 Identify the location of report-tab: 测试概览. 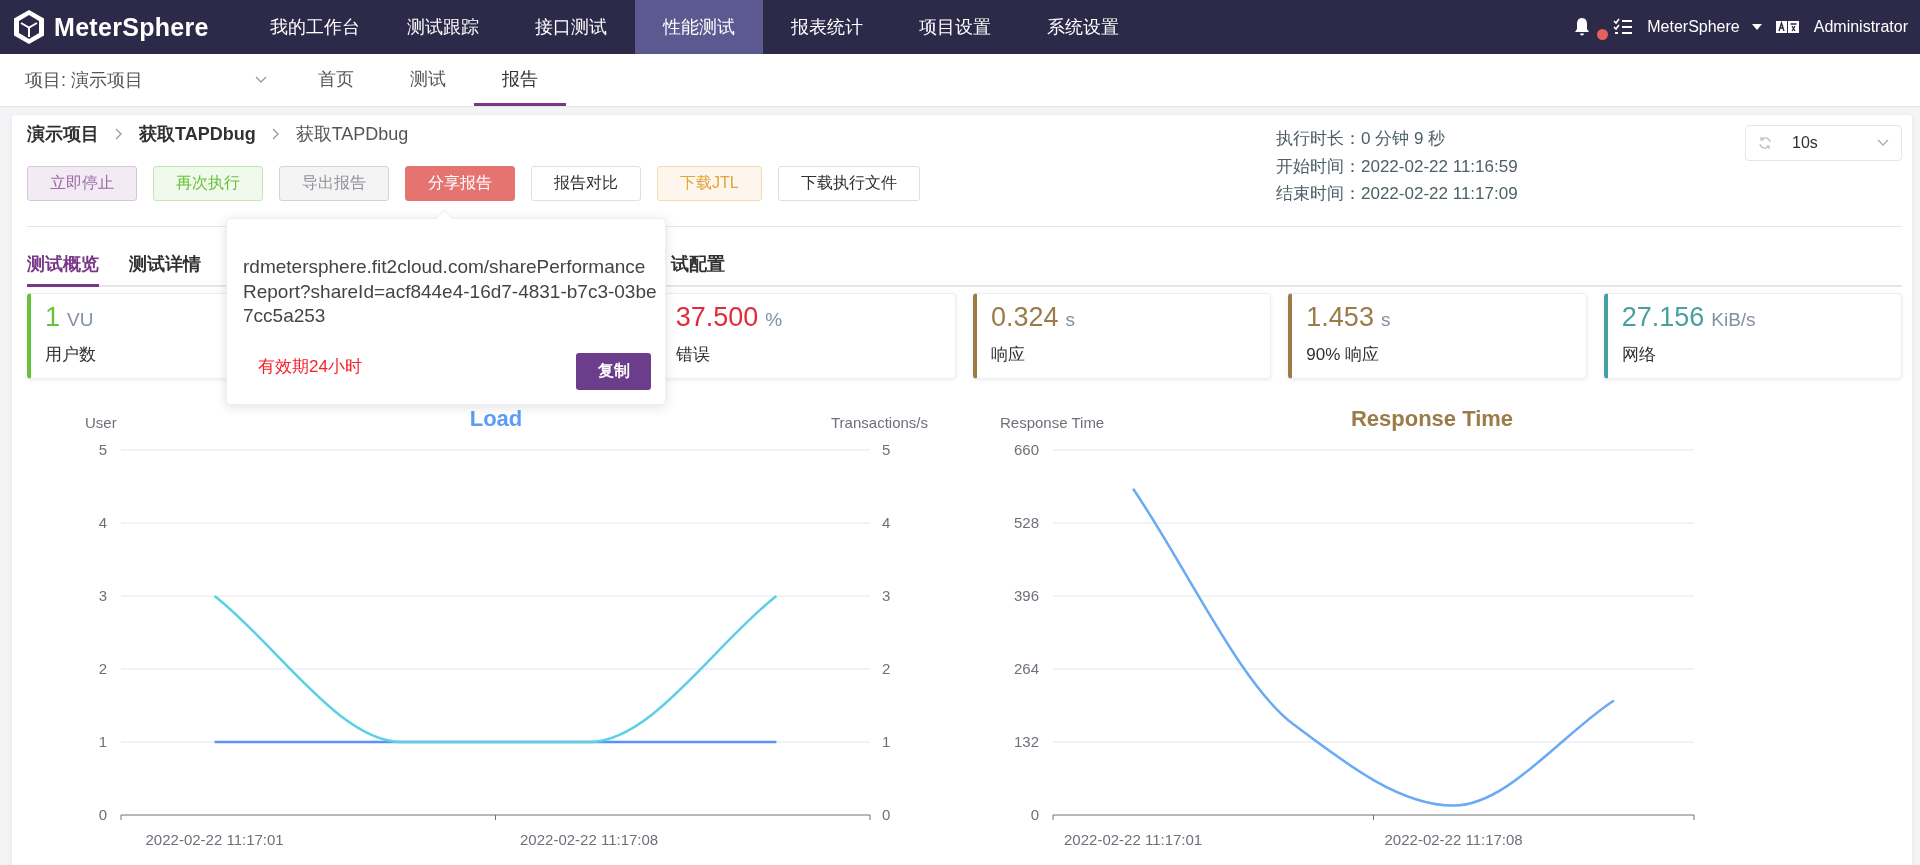
(63, 265).